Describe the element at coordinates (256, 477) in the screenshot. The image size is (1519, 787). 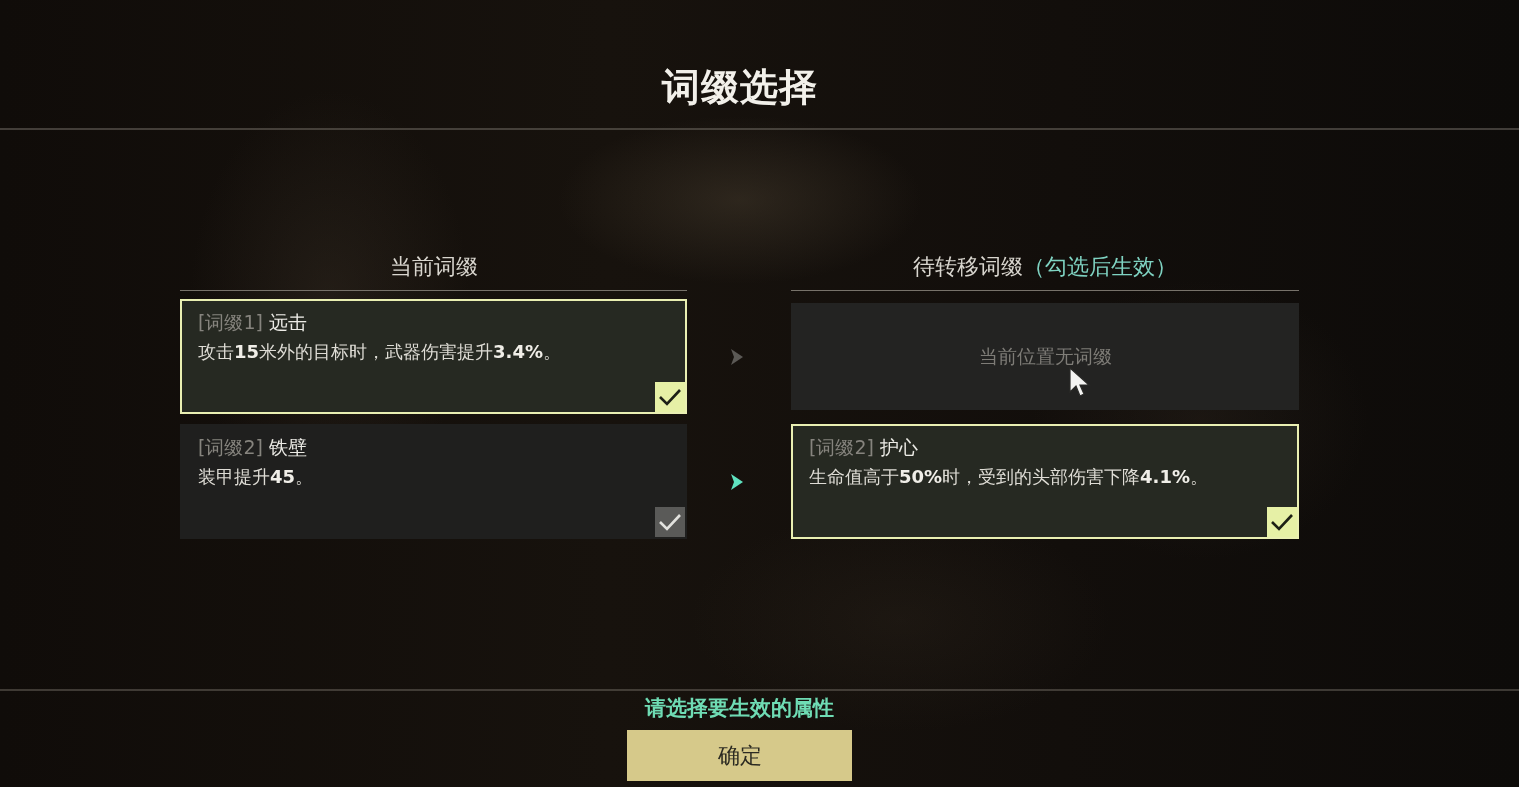
I see `affix-description: 装甲提升45。` at that location.